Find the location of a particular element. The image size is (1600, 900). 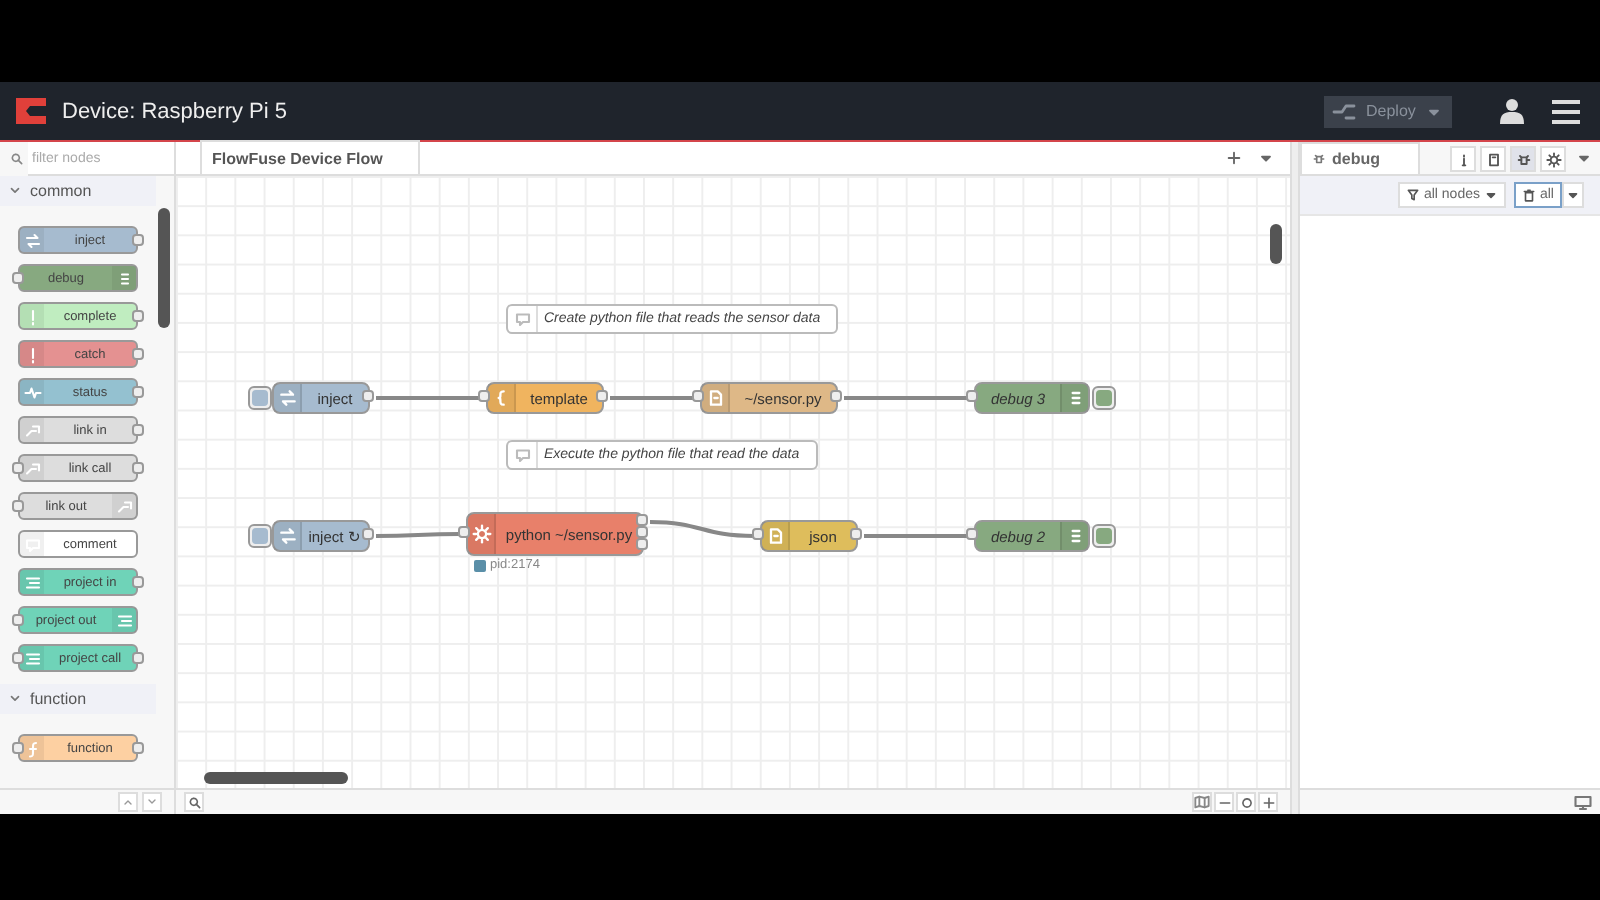

map-icon is located at coordinates (1202, 802).